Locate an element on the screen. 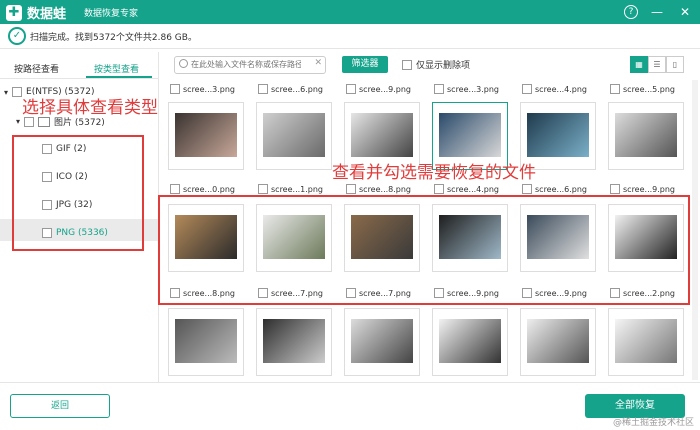 This screenshot has width=700, height=430. tab-by-path: 按路径查看 is located at coordinates (36, 68).